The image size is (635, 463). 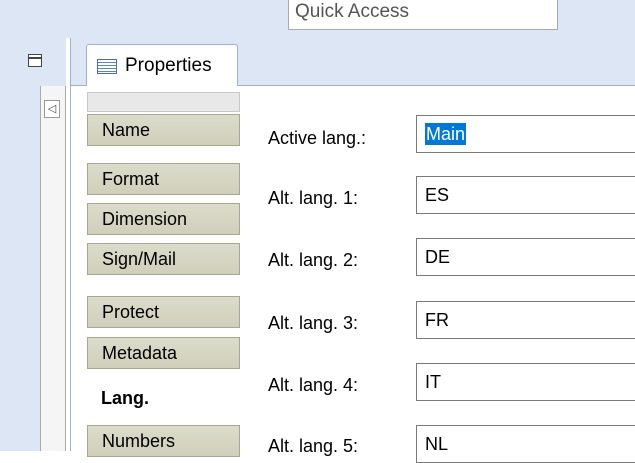 I want to click on alt-lang-4-field: IT, so click(x=525, y=382).